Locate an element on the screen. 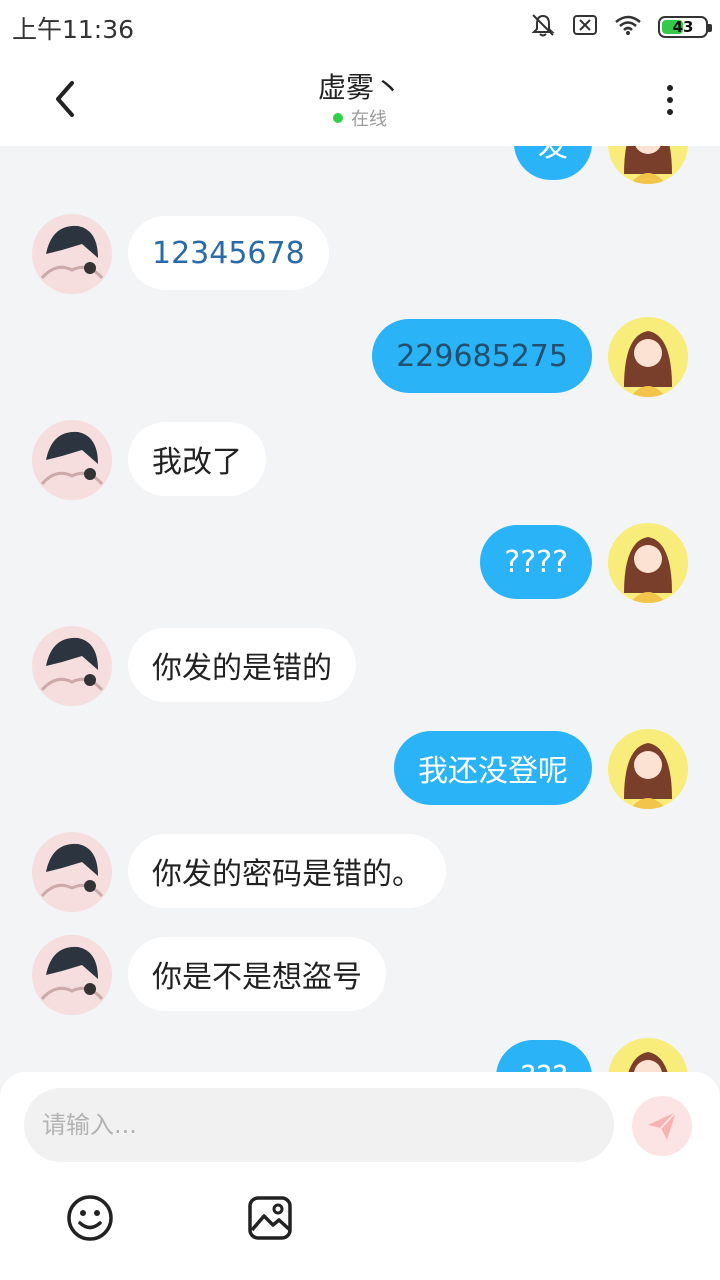 This screenshot has width=720, height=1280. message-input is located at coordinates (319, 1125).